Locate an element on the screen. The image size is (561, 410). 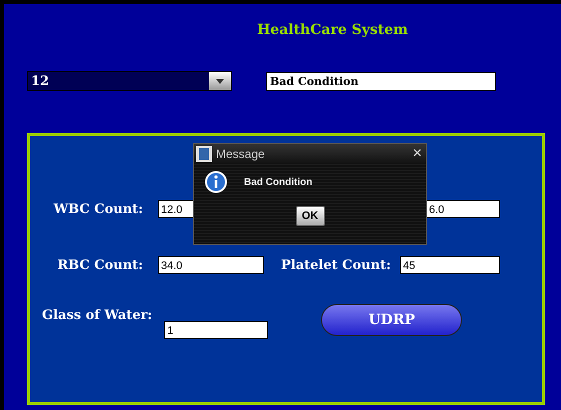
patient-dropdown: 12 is located at coordinates (129, 81).